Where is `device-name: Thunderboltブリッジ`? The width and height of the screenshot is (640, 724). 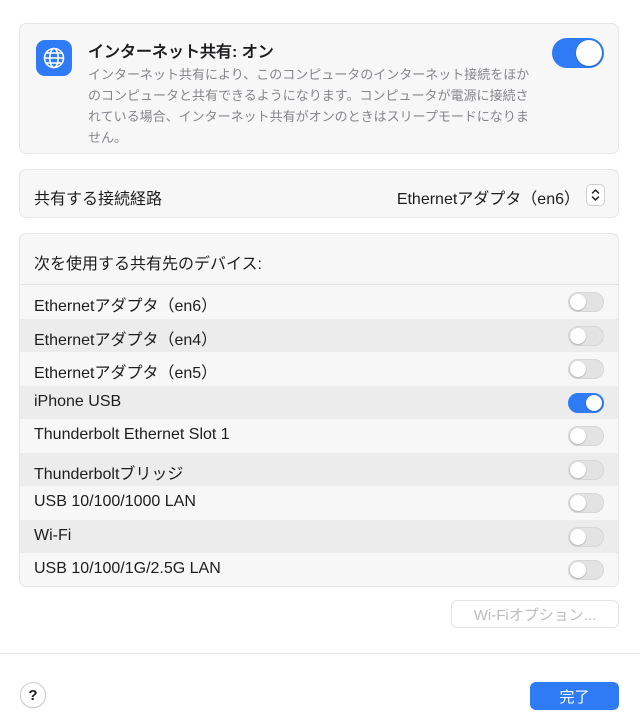
device-name: Thunderboltブリッジ is located at coordinates (109, 474).